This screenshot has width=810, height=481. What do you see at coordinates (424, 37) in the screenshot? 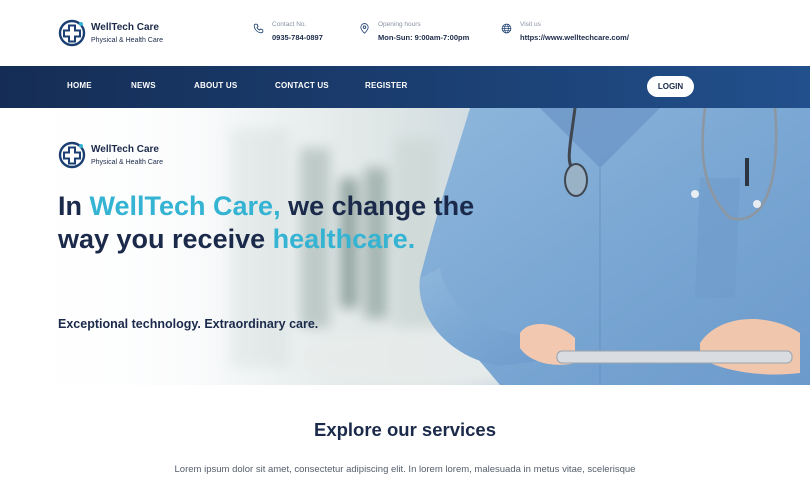
I see `opening-hours-value: Mon-Sun: 9:00am-7:00pm` at bounding box center [424, 37].